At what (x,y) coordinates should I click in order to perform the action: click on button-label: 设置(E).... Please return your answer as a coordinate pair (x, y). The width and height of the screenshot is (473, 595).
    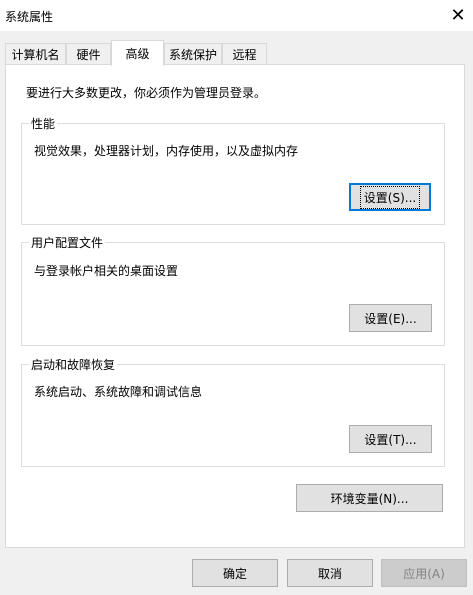
    Looking at the image, I should click on (390, 318).